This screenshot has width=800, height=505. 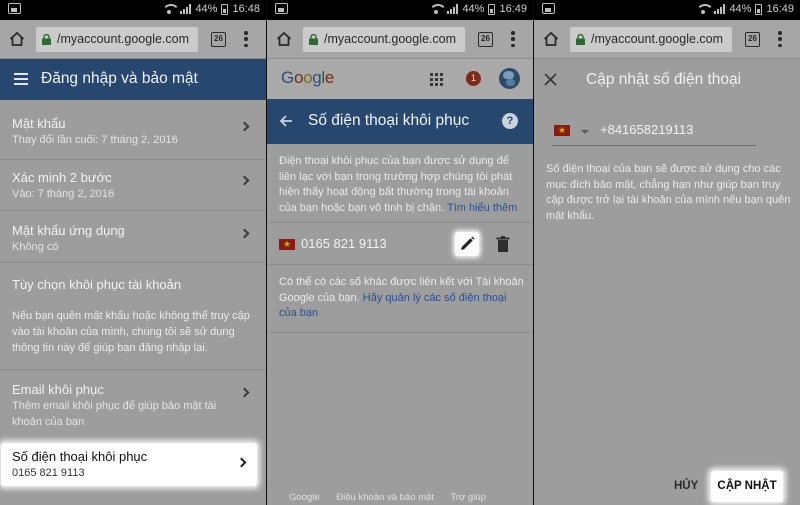 What do you see at coordinates (68, 230) in the screenshot?
I see `item-title: Mật khẩu ứng dụng` at bounding box center [68, 230].